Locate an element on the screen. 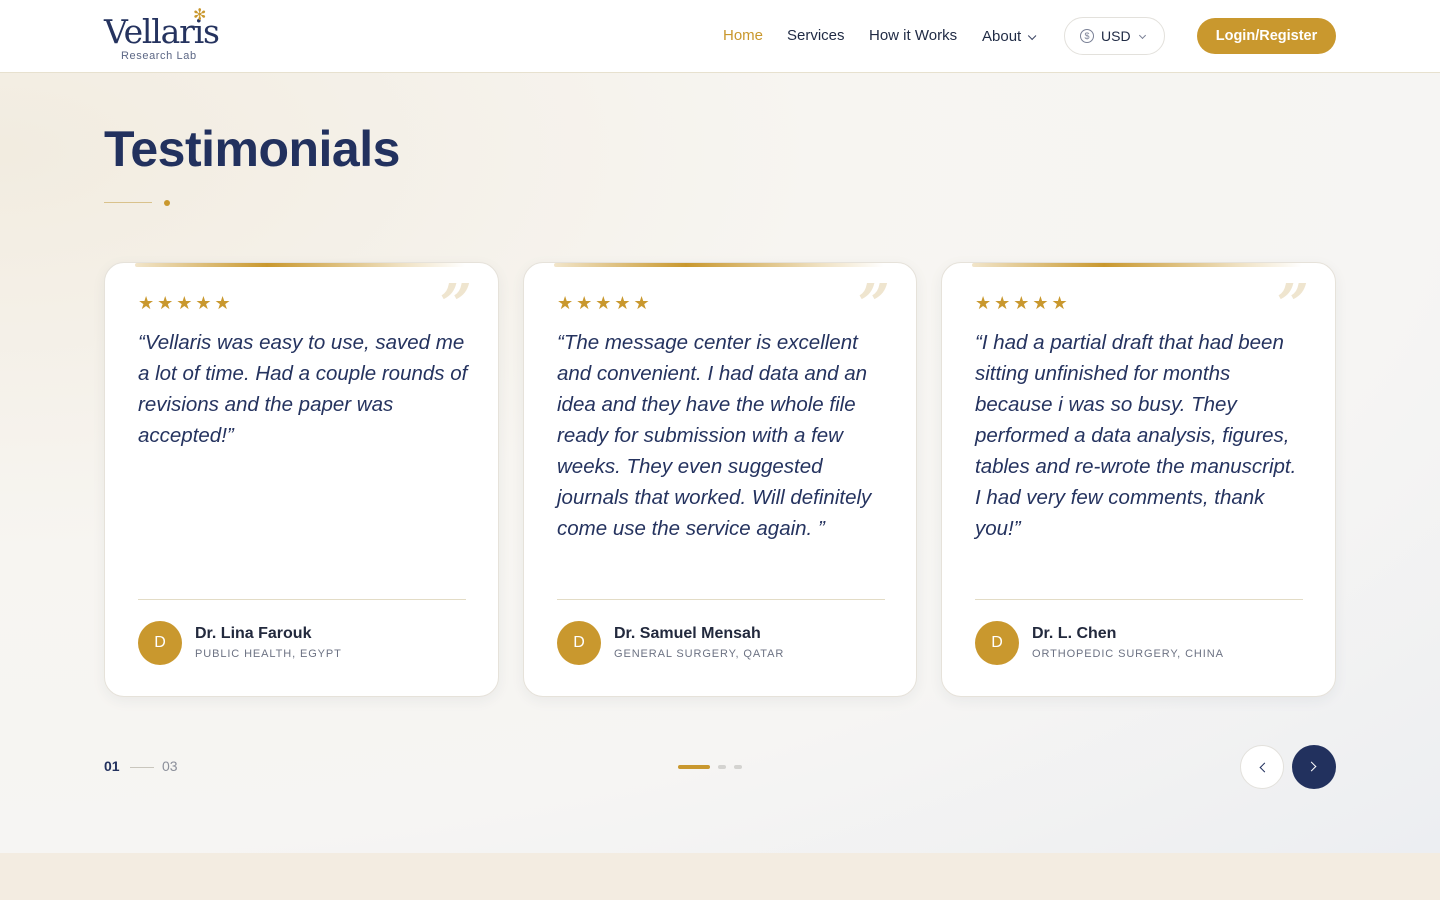  next-button is located at coordinates (1314, 767).